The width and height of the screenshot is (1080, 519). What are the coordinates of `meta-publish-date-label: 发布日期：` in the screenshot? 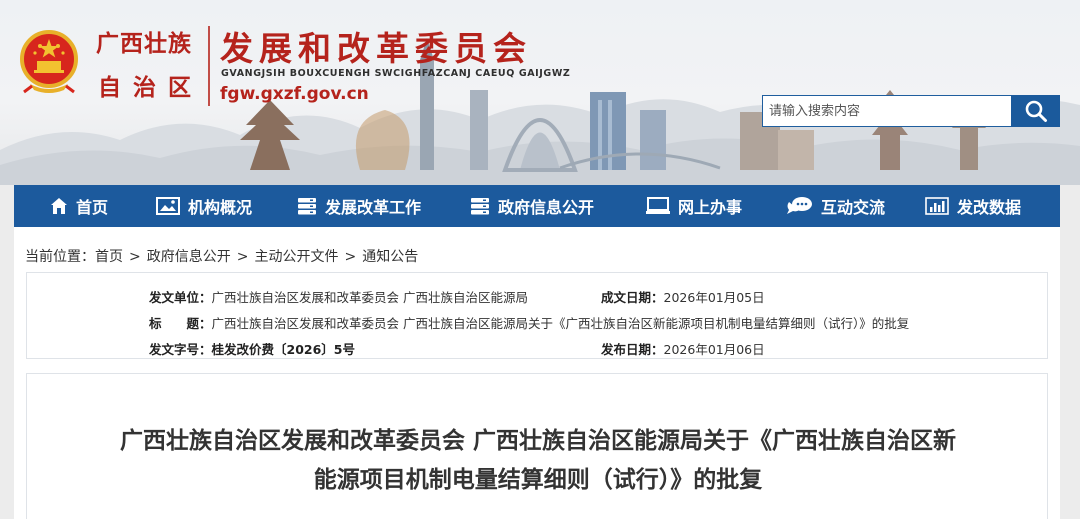 It's located at (632, 349).